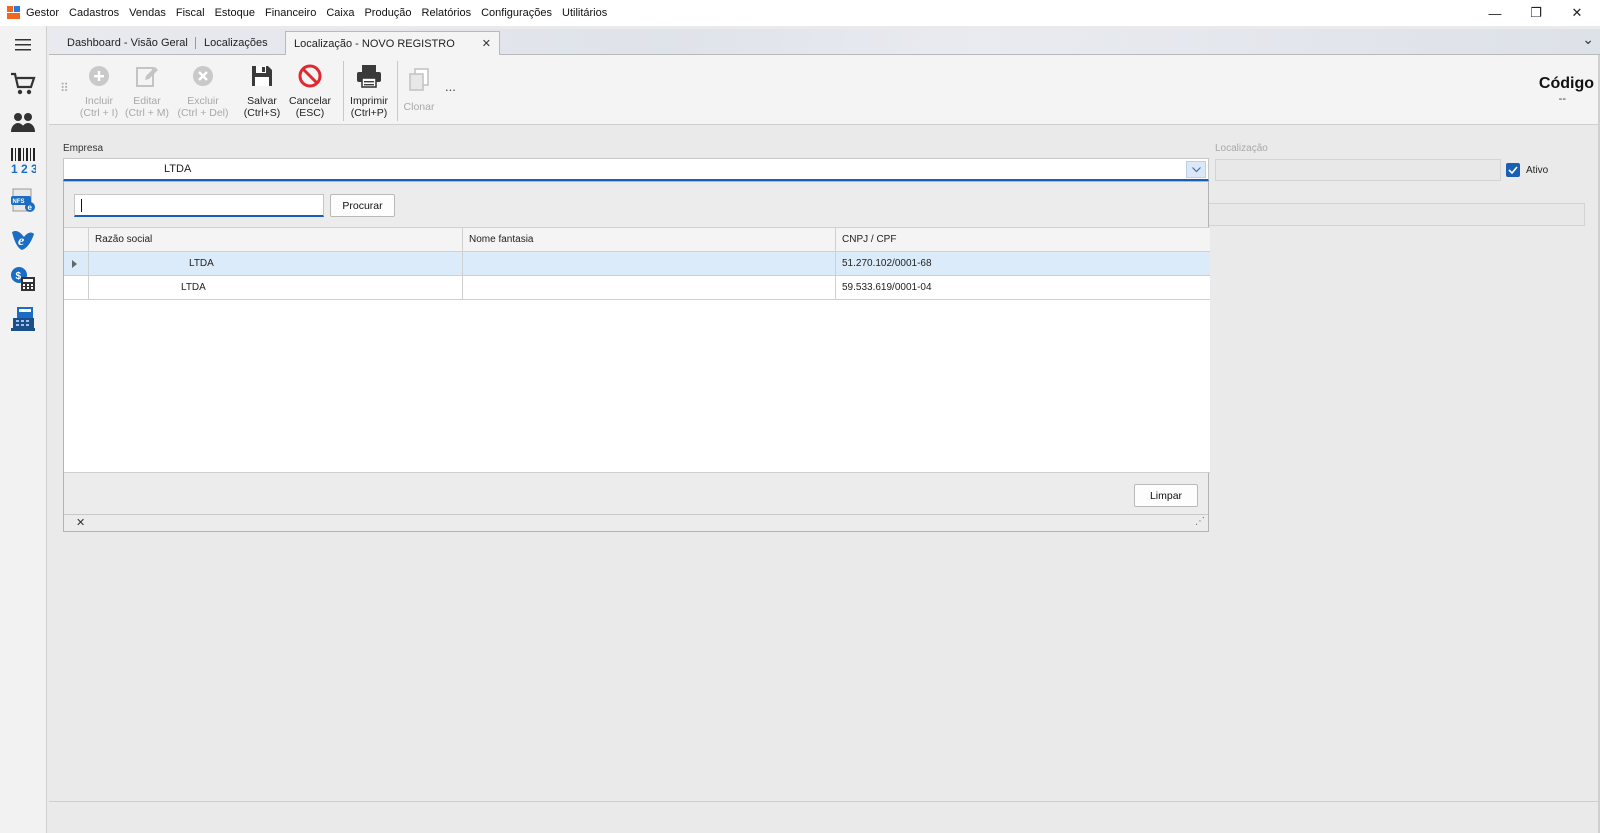  Describe the element at coordinates (23, 84) in the screenshot. I see `cart-icon` at that location.